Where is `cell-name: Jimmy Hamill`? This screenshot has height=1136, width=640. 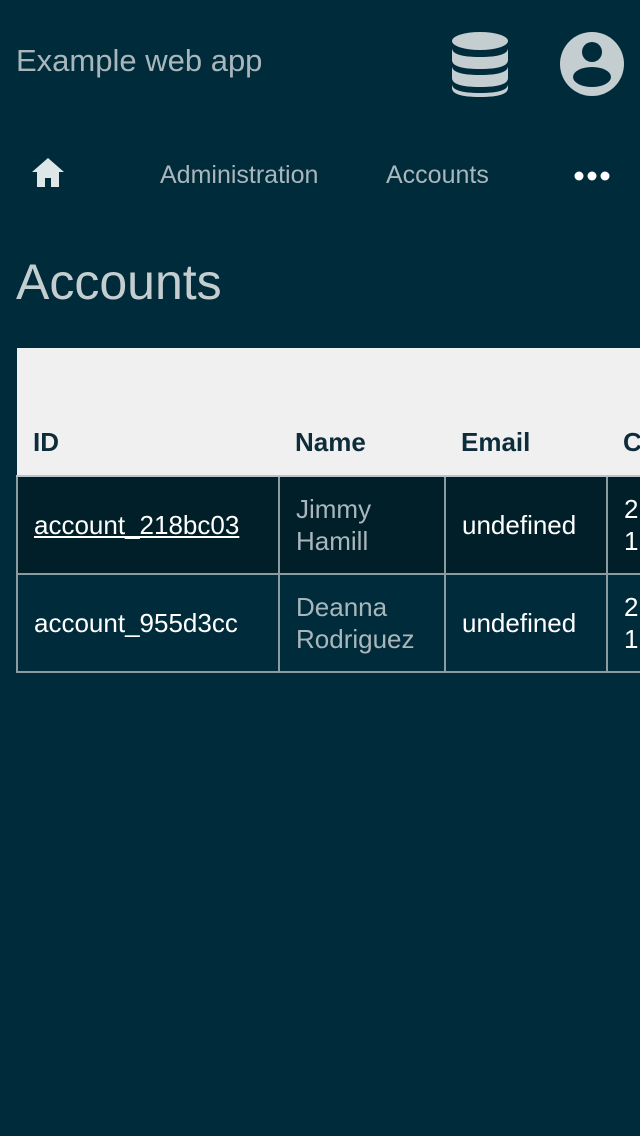
cell-name: Jimmy Hamill is located at coordinates (362, 525).